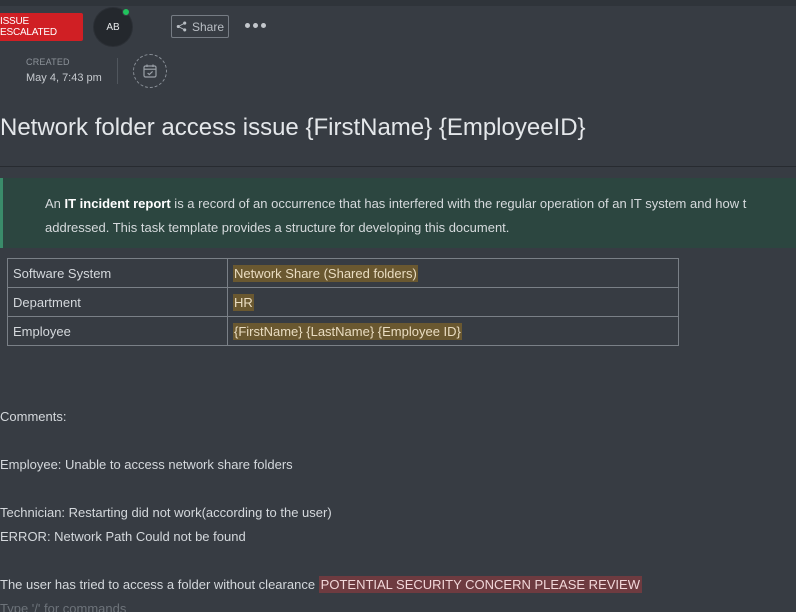  Describe the element at coordinates (48, 62) in the screenshot. I see `created-label: CREATED` at that location.